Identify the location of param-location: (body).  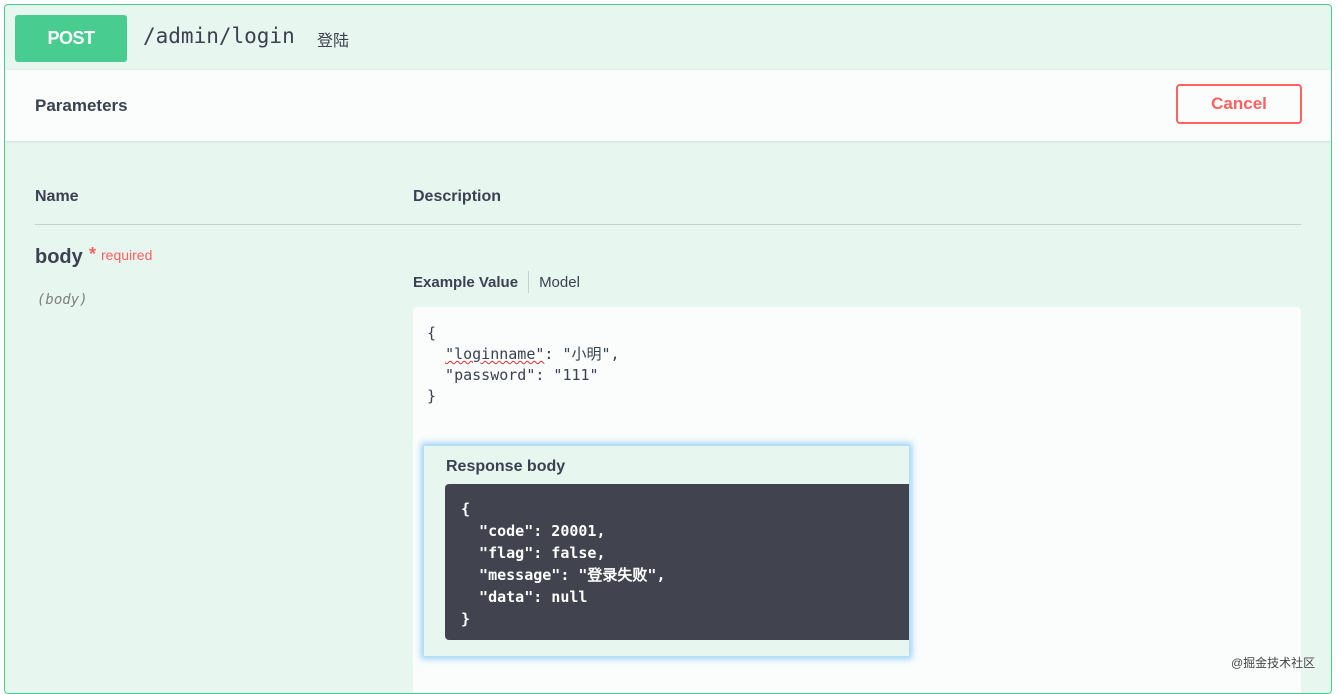
(62, 300).